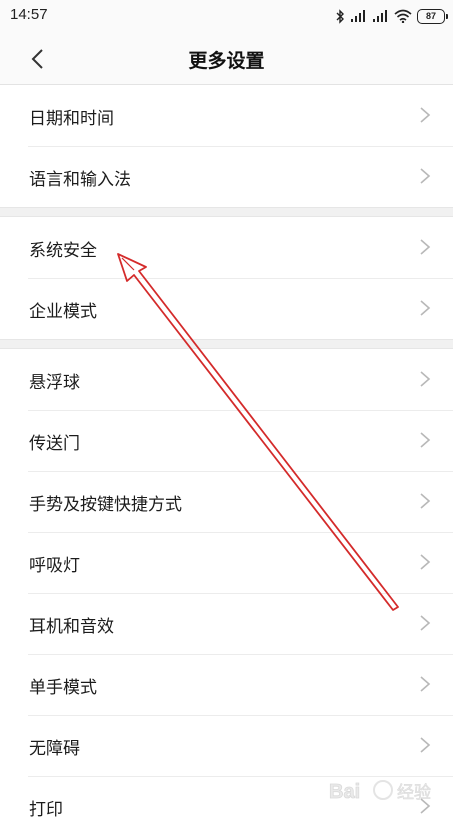 Image resolution: width=453 pixels, height=837 pixels. I want to click on page-title: 更多设置, so click(226, 61).